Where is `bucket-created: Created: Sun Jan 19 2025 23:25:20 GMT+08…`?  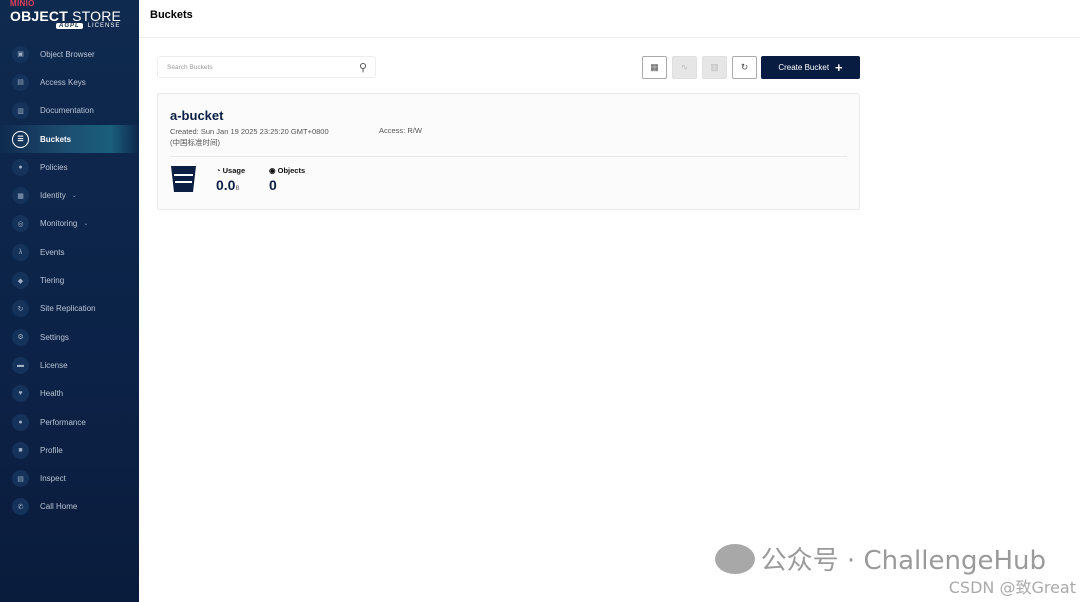 bucket-created: Created: Sun Jan 19 2025 23:25:20 GMT+08… is located at coordinates (249, 137).